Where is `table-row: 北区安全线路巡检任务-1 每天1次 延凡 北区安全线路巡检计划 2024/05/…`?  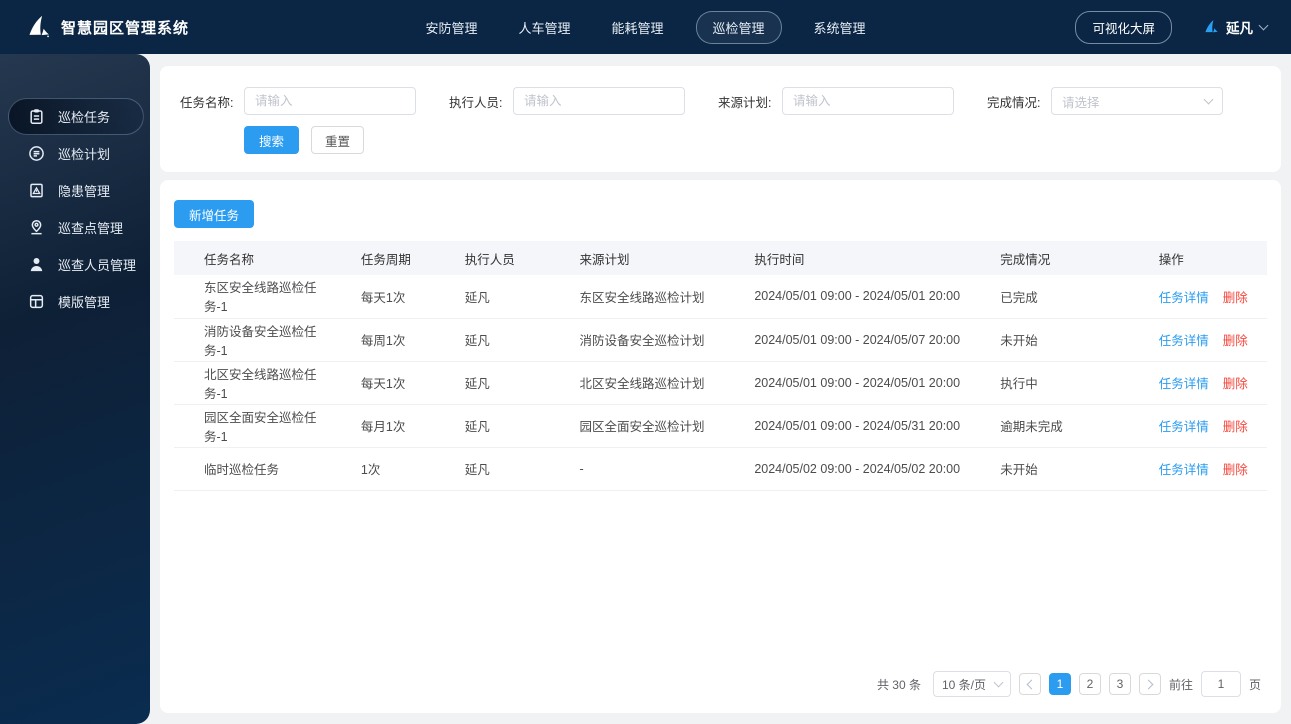 table-row: 北区安全线路巡检任务-1 每天1次 延凡 北区安全线路巡检计划 2024/05/… is located at coordinates (720, 383).